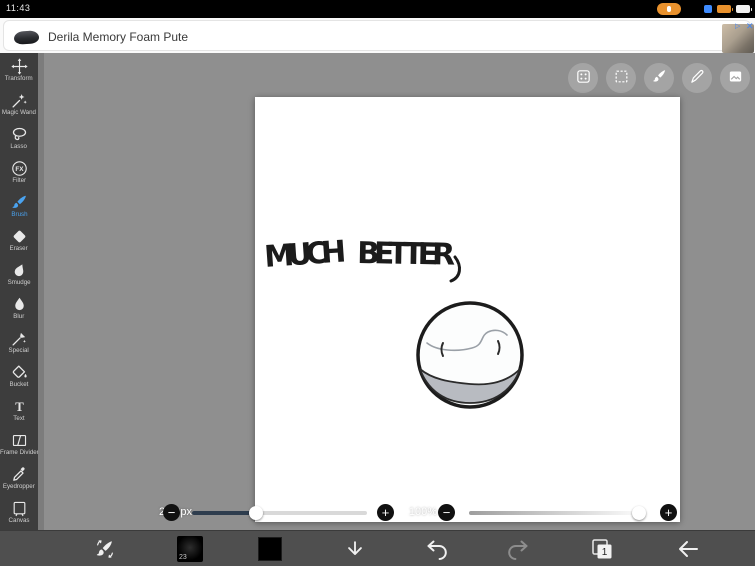 This screenshot has width=755, height=566. What do you see at coordinates (639, 513) in the screenshot?
I see `opacity-thumb` at bounding box center [639, 513].